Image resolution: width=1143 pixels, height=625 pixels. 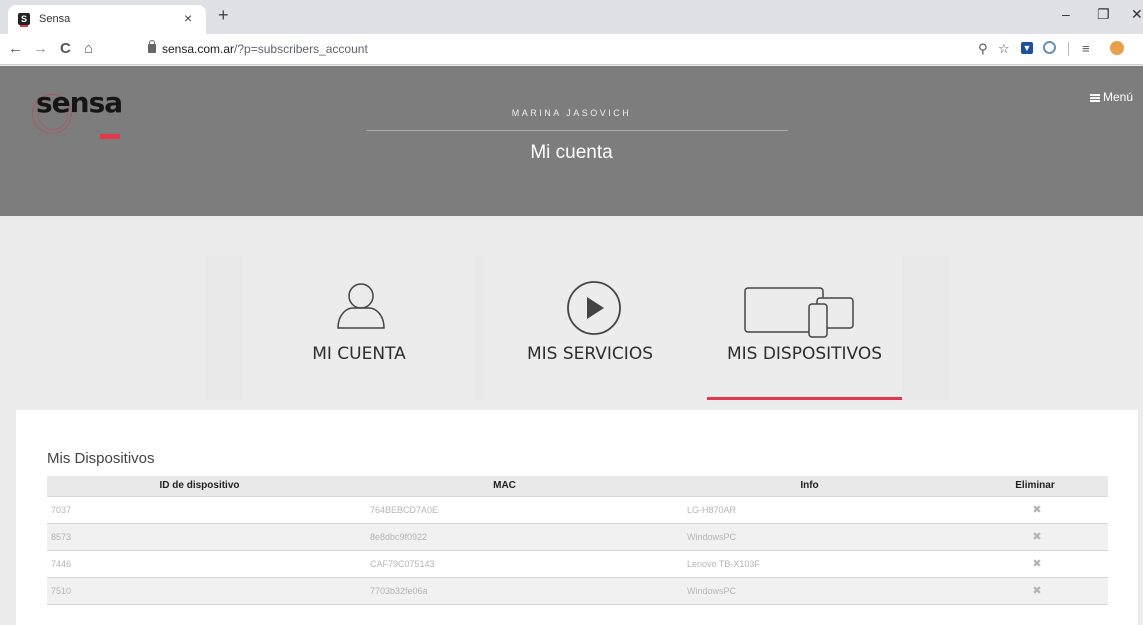 I want to click on zoom-icon: ⚲, so click(x=983, y=49).